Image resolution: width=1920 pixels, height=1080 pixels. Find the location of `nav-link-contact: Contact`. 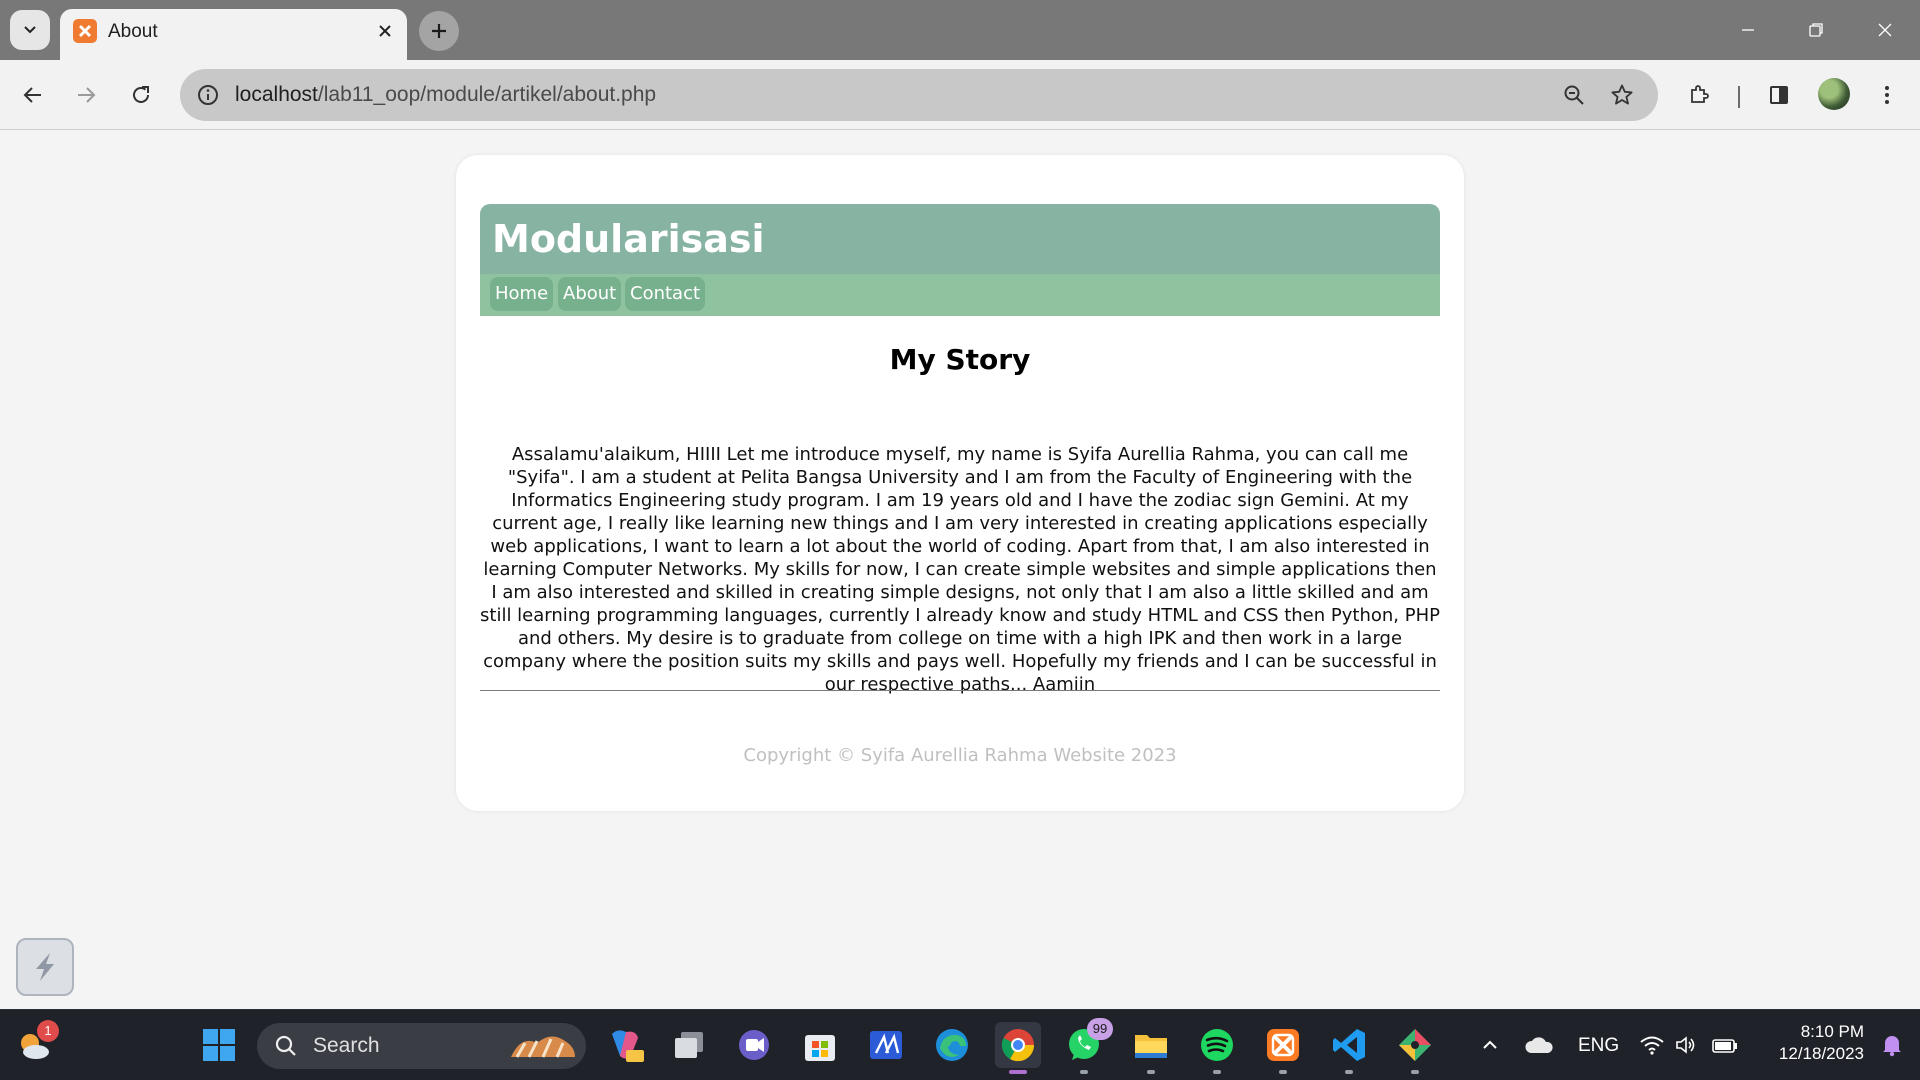

nav-link-contact: Contact is located at coordinates (665, 294).